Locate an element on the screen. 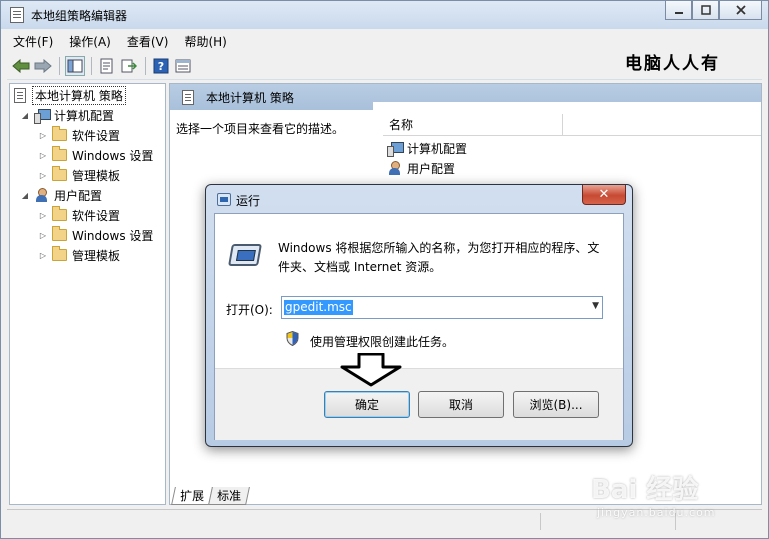 Image resolution: width=769 pixels, height=539 pixels. run-close-button: ✕ is located at coordinates (604, 195).